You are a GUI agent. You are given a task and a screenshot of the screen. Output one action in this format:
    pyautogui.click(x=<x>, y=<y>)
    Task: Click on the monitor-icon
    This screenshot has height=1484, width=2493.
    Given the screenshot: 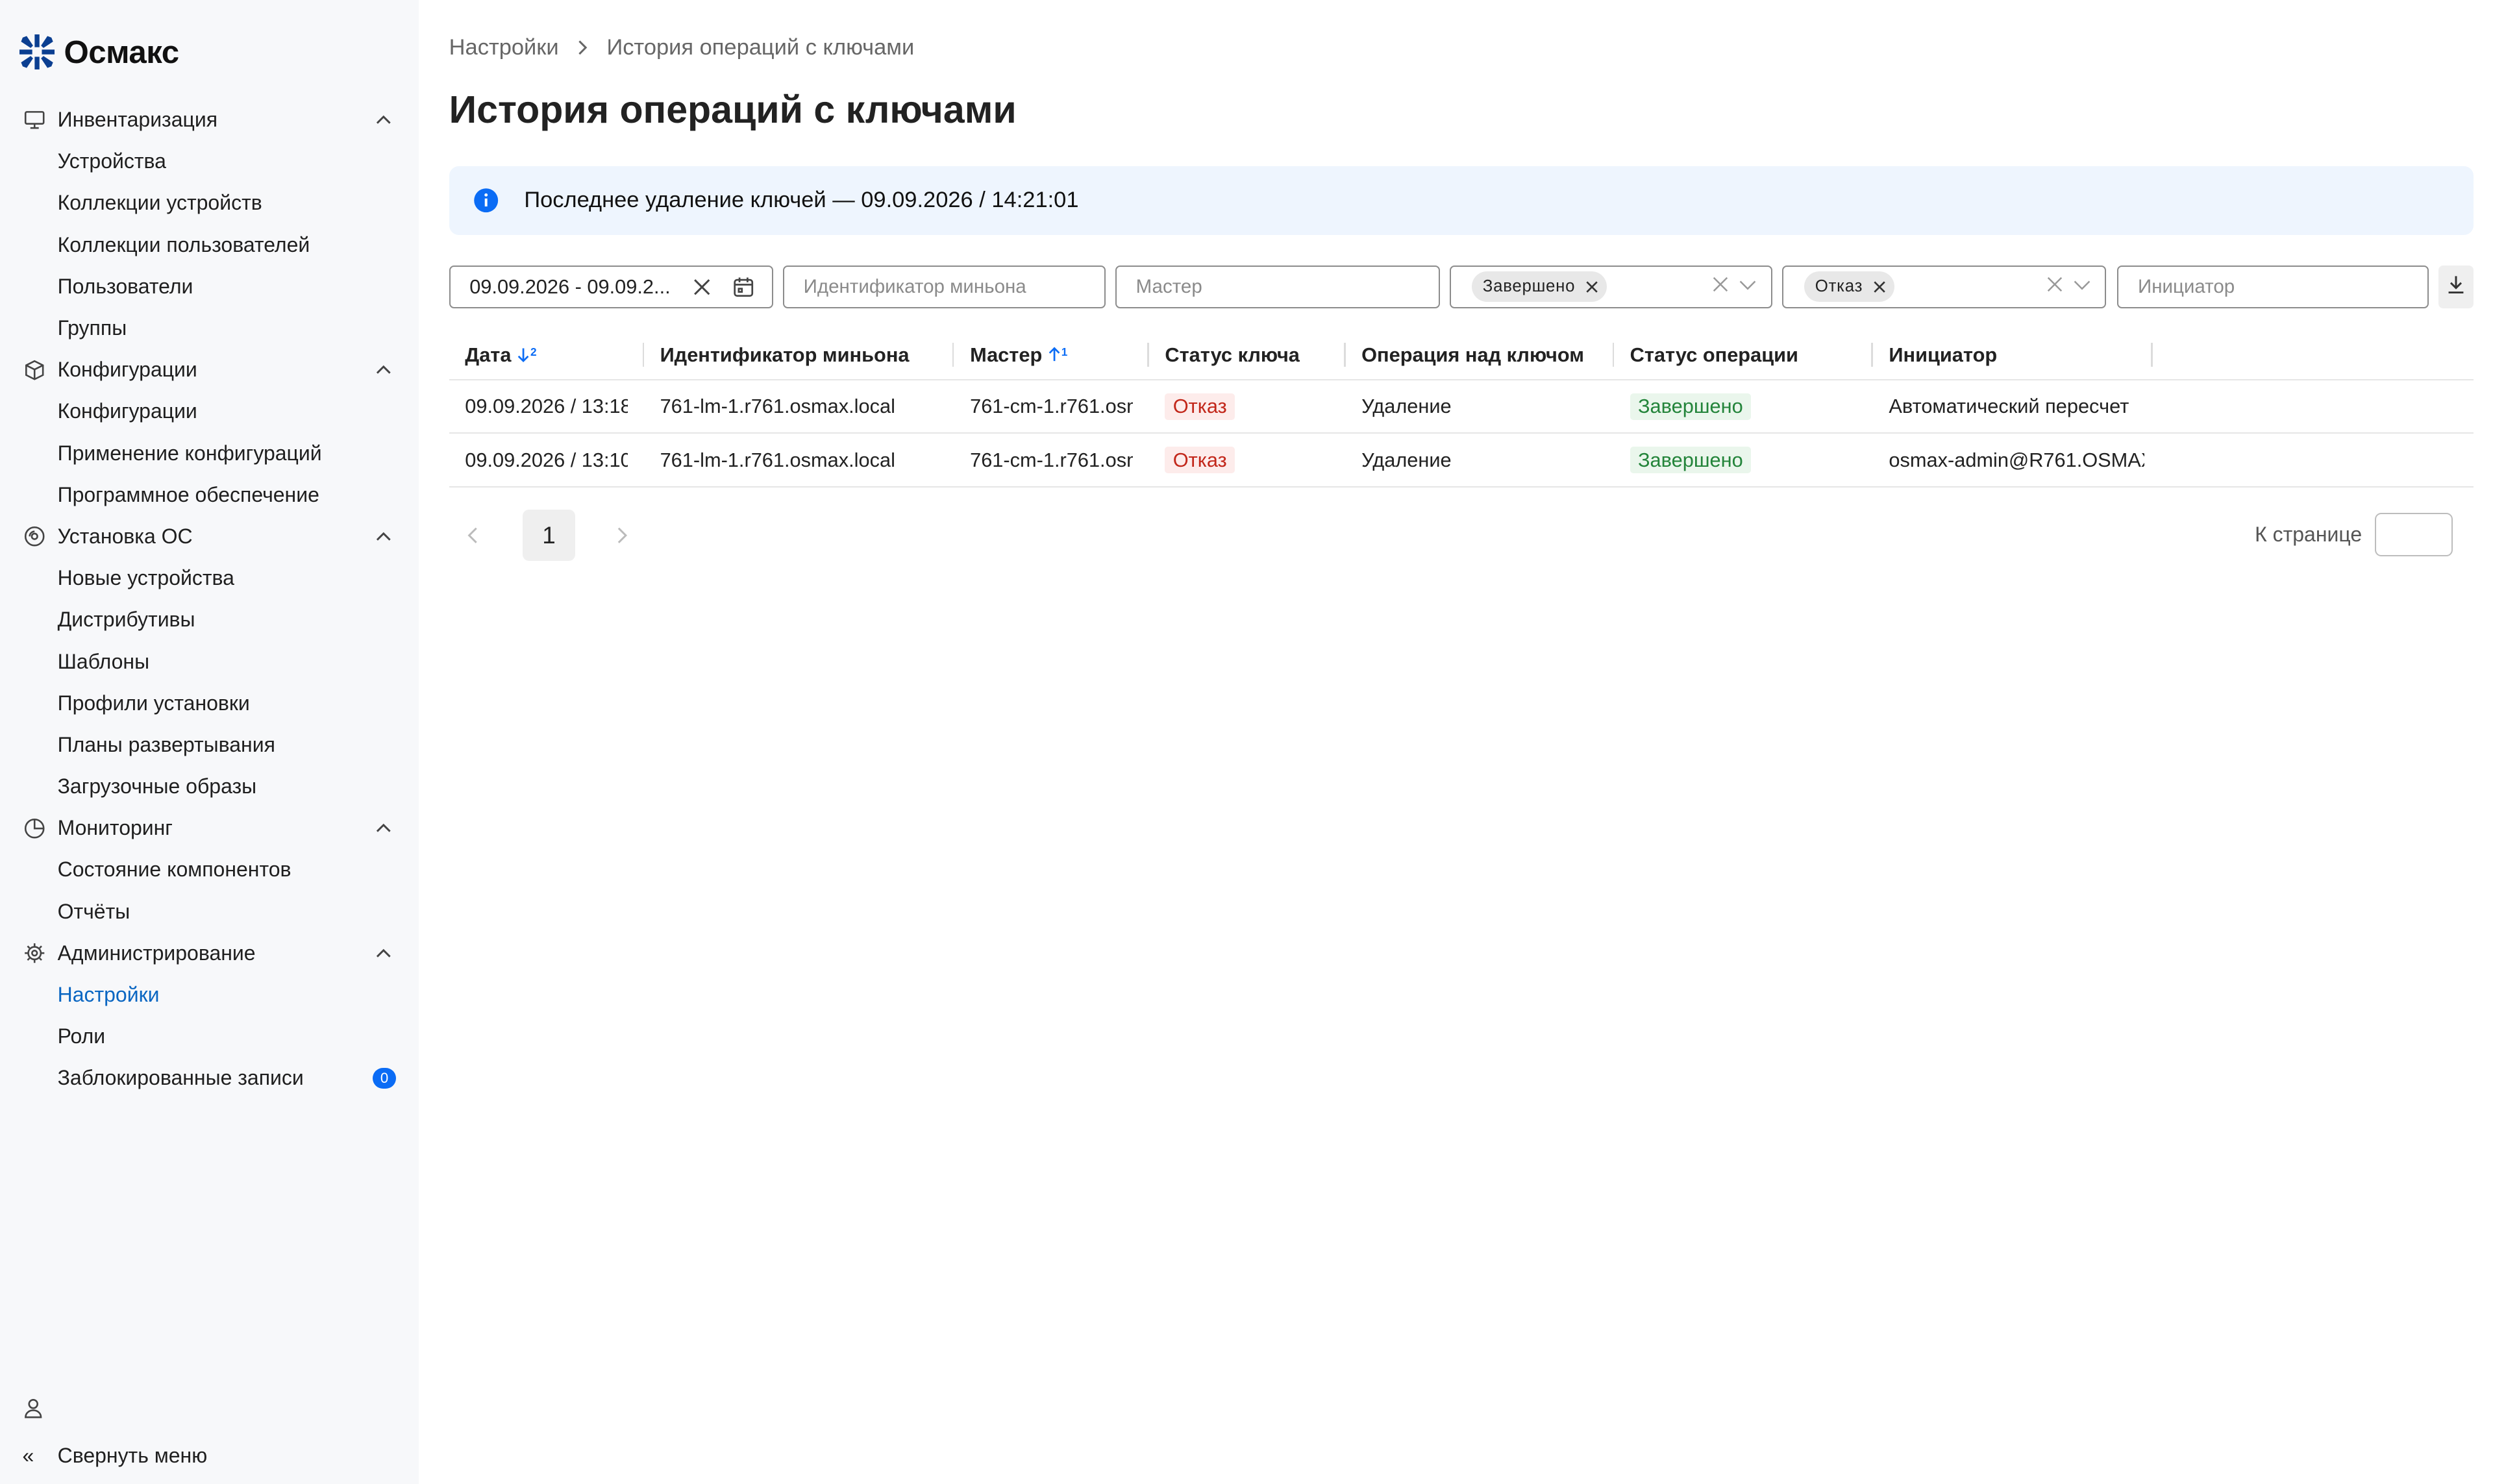 What is the action you would take?
    pyautogui.click(x=34, y=120)
    